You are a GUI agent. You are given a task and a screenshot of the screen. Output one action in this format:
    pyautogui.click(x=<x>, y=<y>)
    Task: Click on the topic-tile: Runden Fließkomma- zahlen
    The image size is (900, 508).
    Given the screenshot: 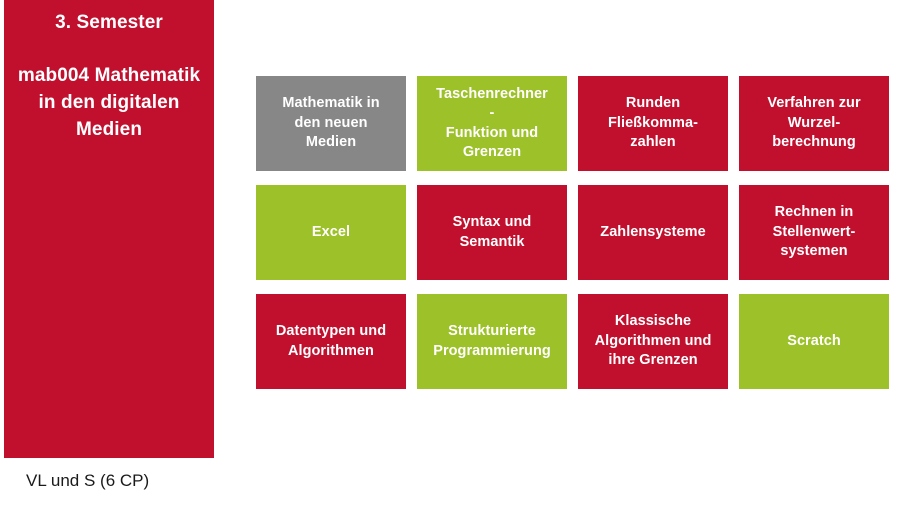 What is the action you would take?
    pyautogui.click(x=653, y=123)
    